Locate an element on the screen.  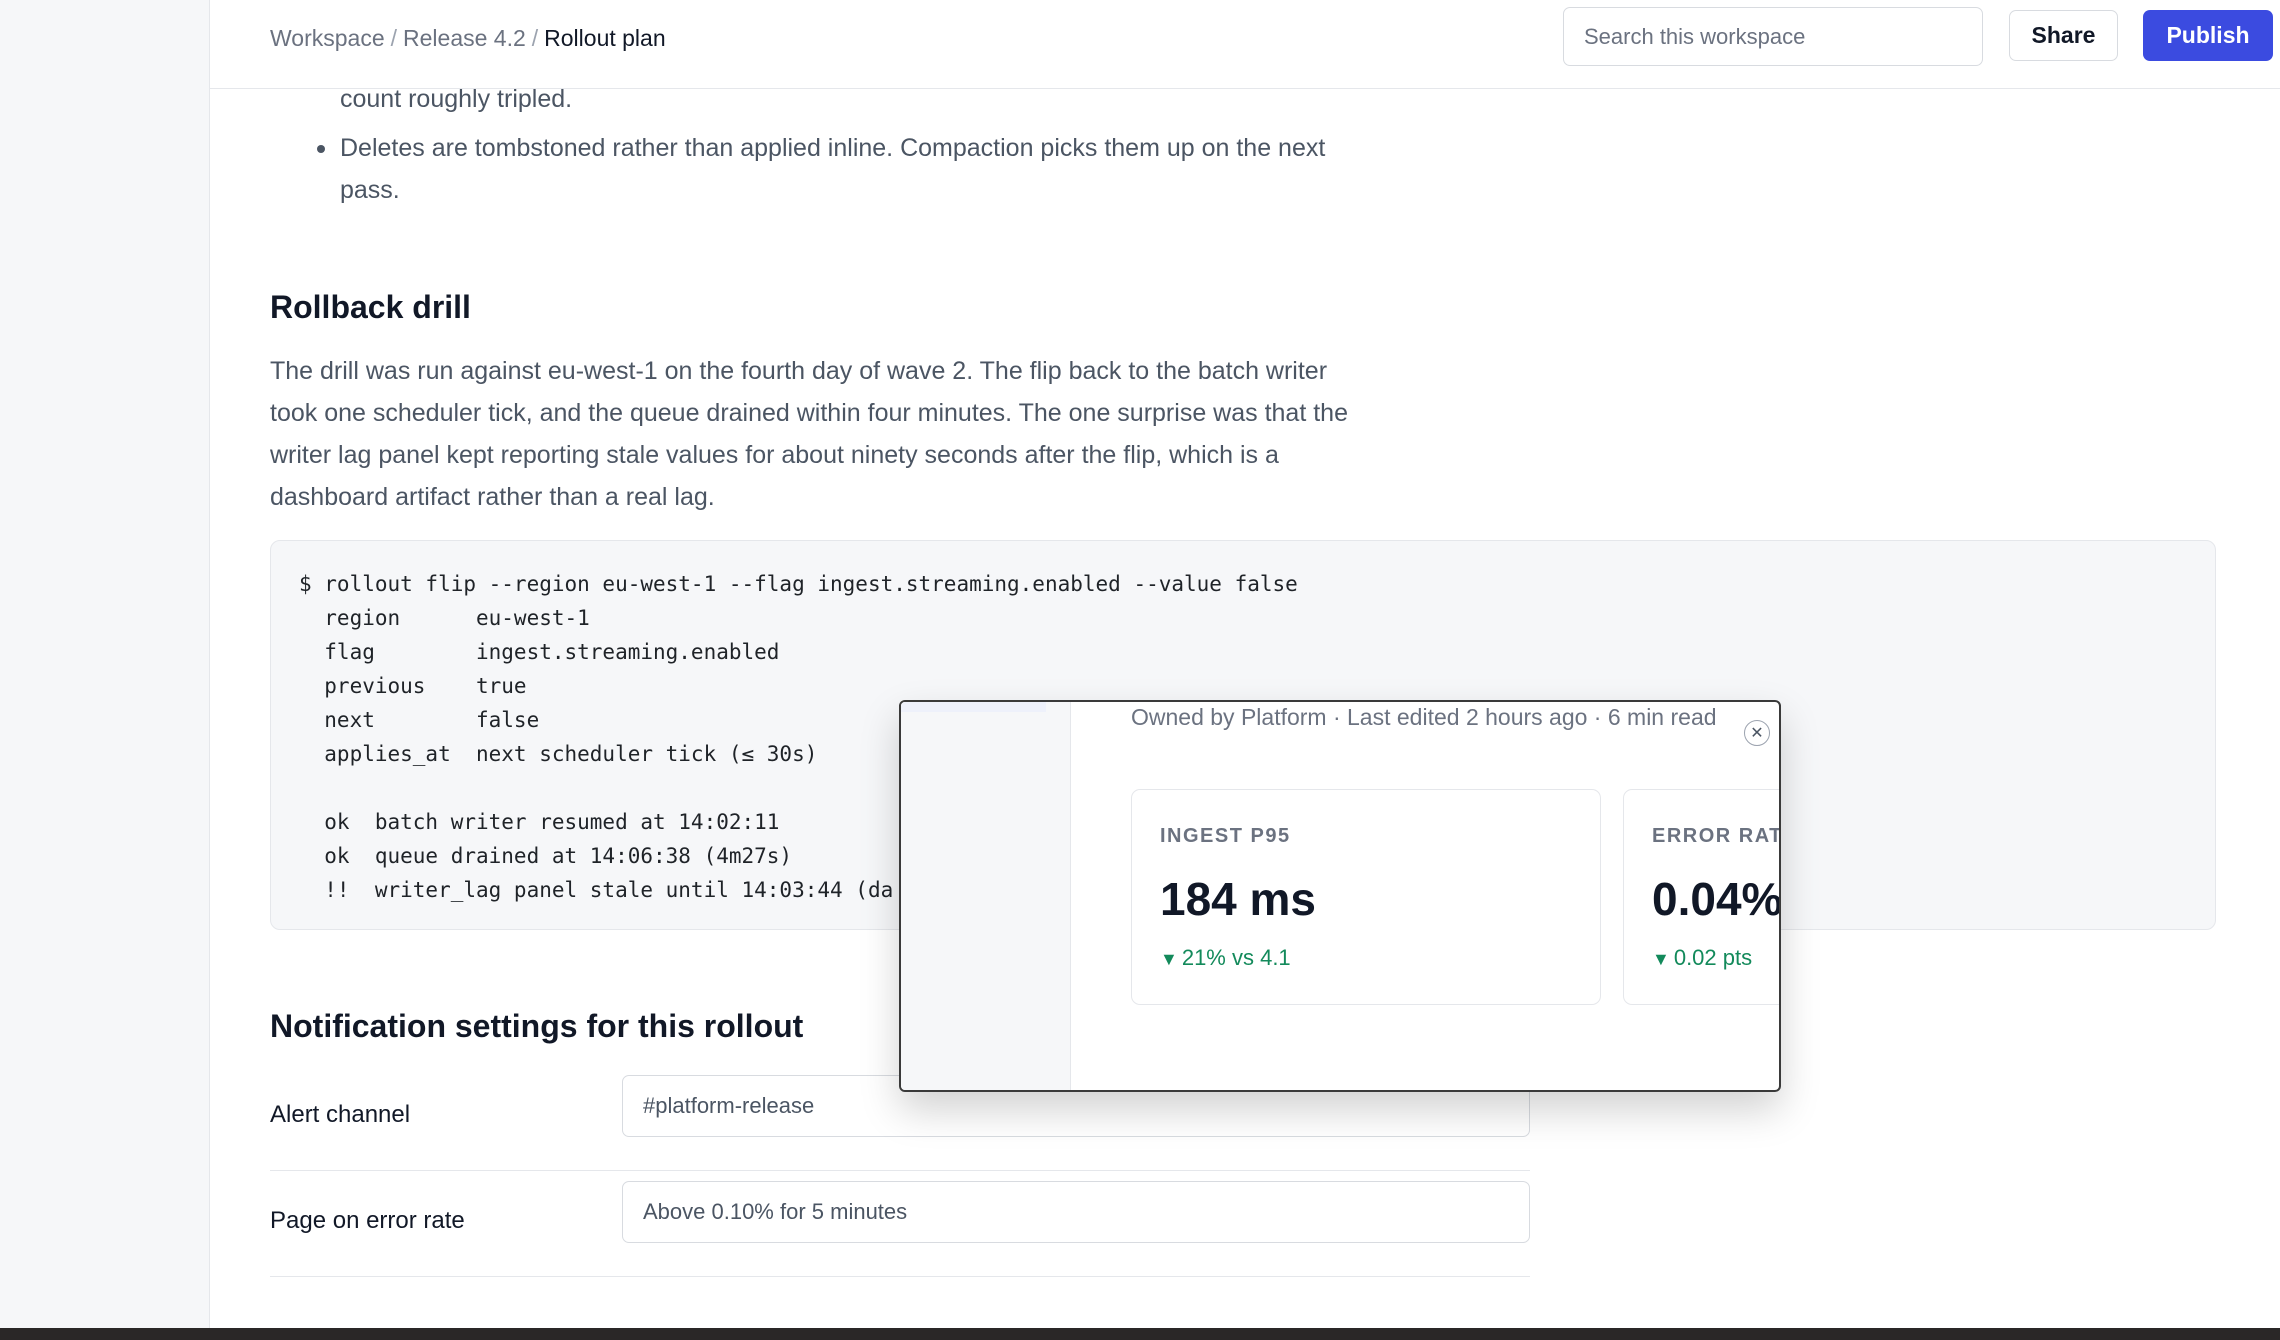
metric-label: ERROR RATE is located at coordinates (1715, 836).